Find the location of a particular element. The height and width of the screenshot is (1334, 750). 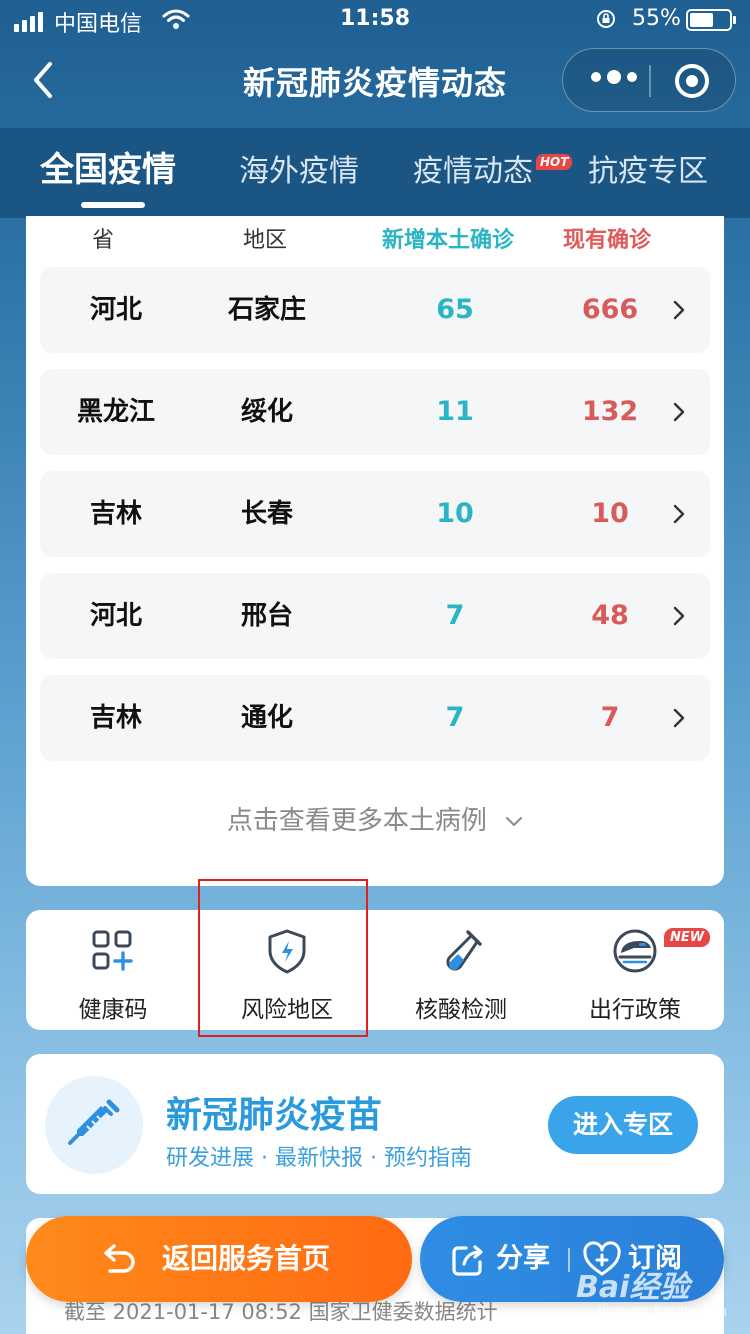

tab-special-zone: 抗疫专区 is located at coordinates (648, 168).